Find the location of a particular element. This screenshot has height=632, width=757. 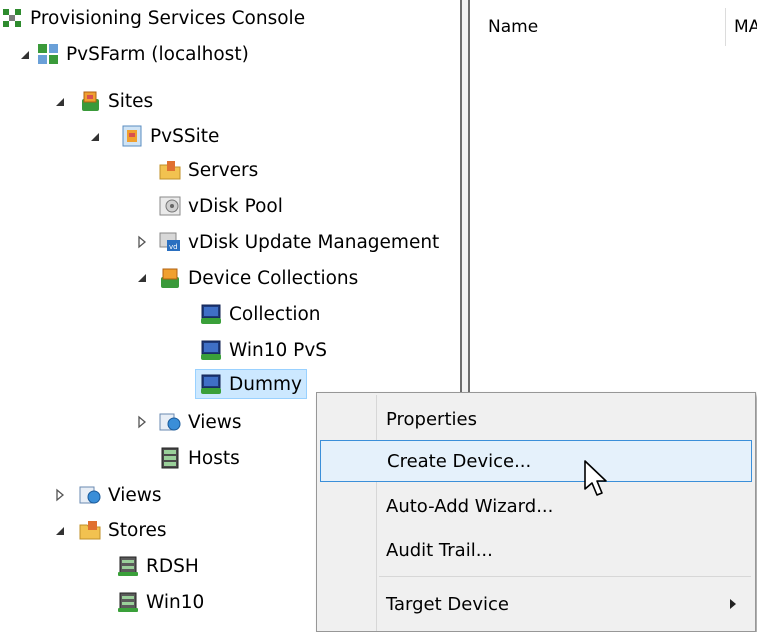

hosts-icon is located at coordinates (170, 458).